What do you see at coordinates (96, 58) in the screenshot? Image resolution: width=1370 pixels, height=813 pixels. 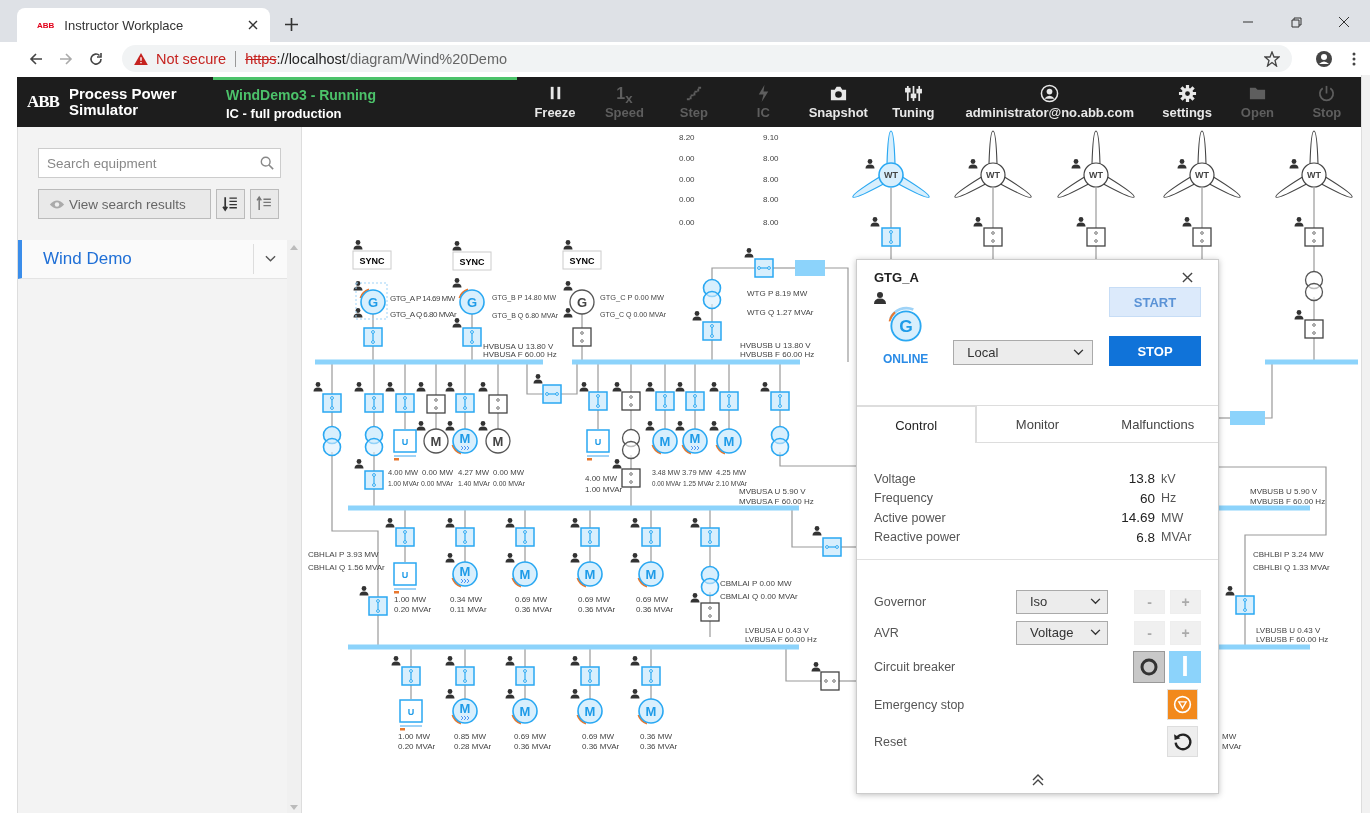 I see `reload-icon` at bounding box center [96, 58].